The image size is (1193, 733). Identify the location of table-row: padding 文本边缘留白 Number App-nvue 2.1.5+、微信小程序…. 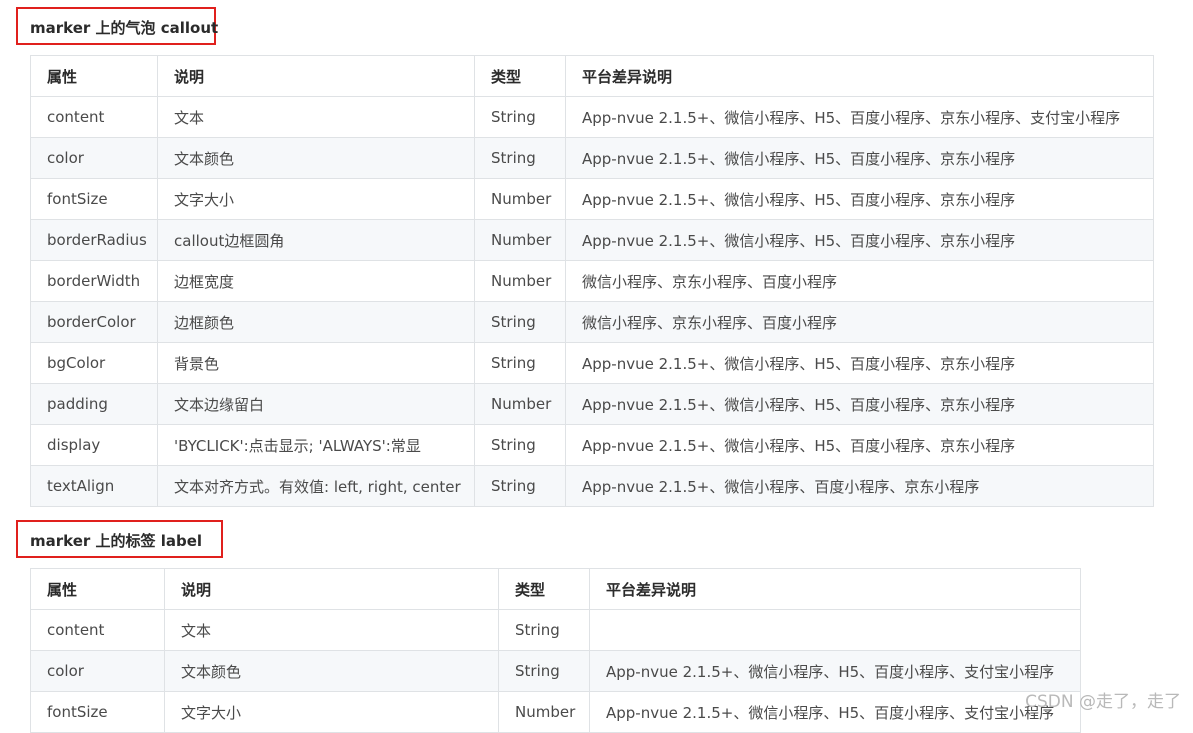
(592, 404).